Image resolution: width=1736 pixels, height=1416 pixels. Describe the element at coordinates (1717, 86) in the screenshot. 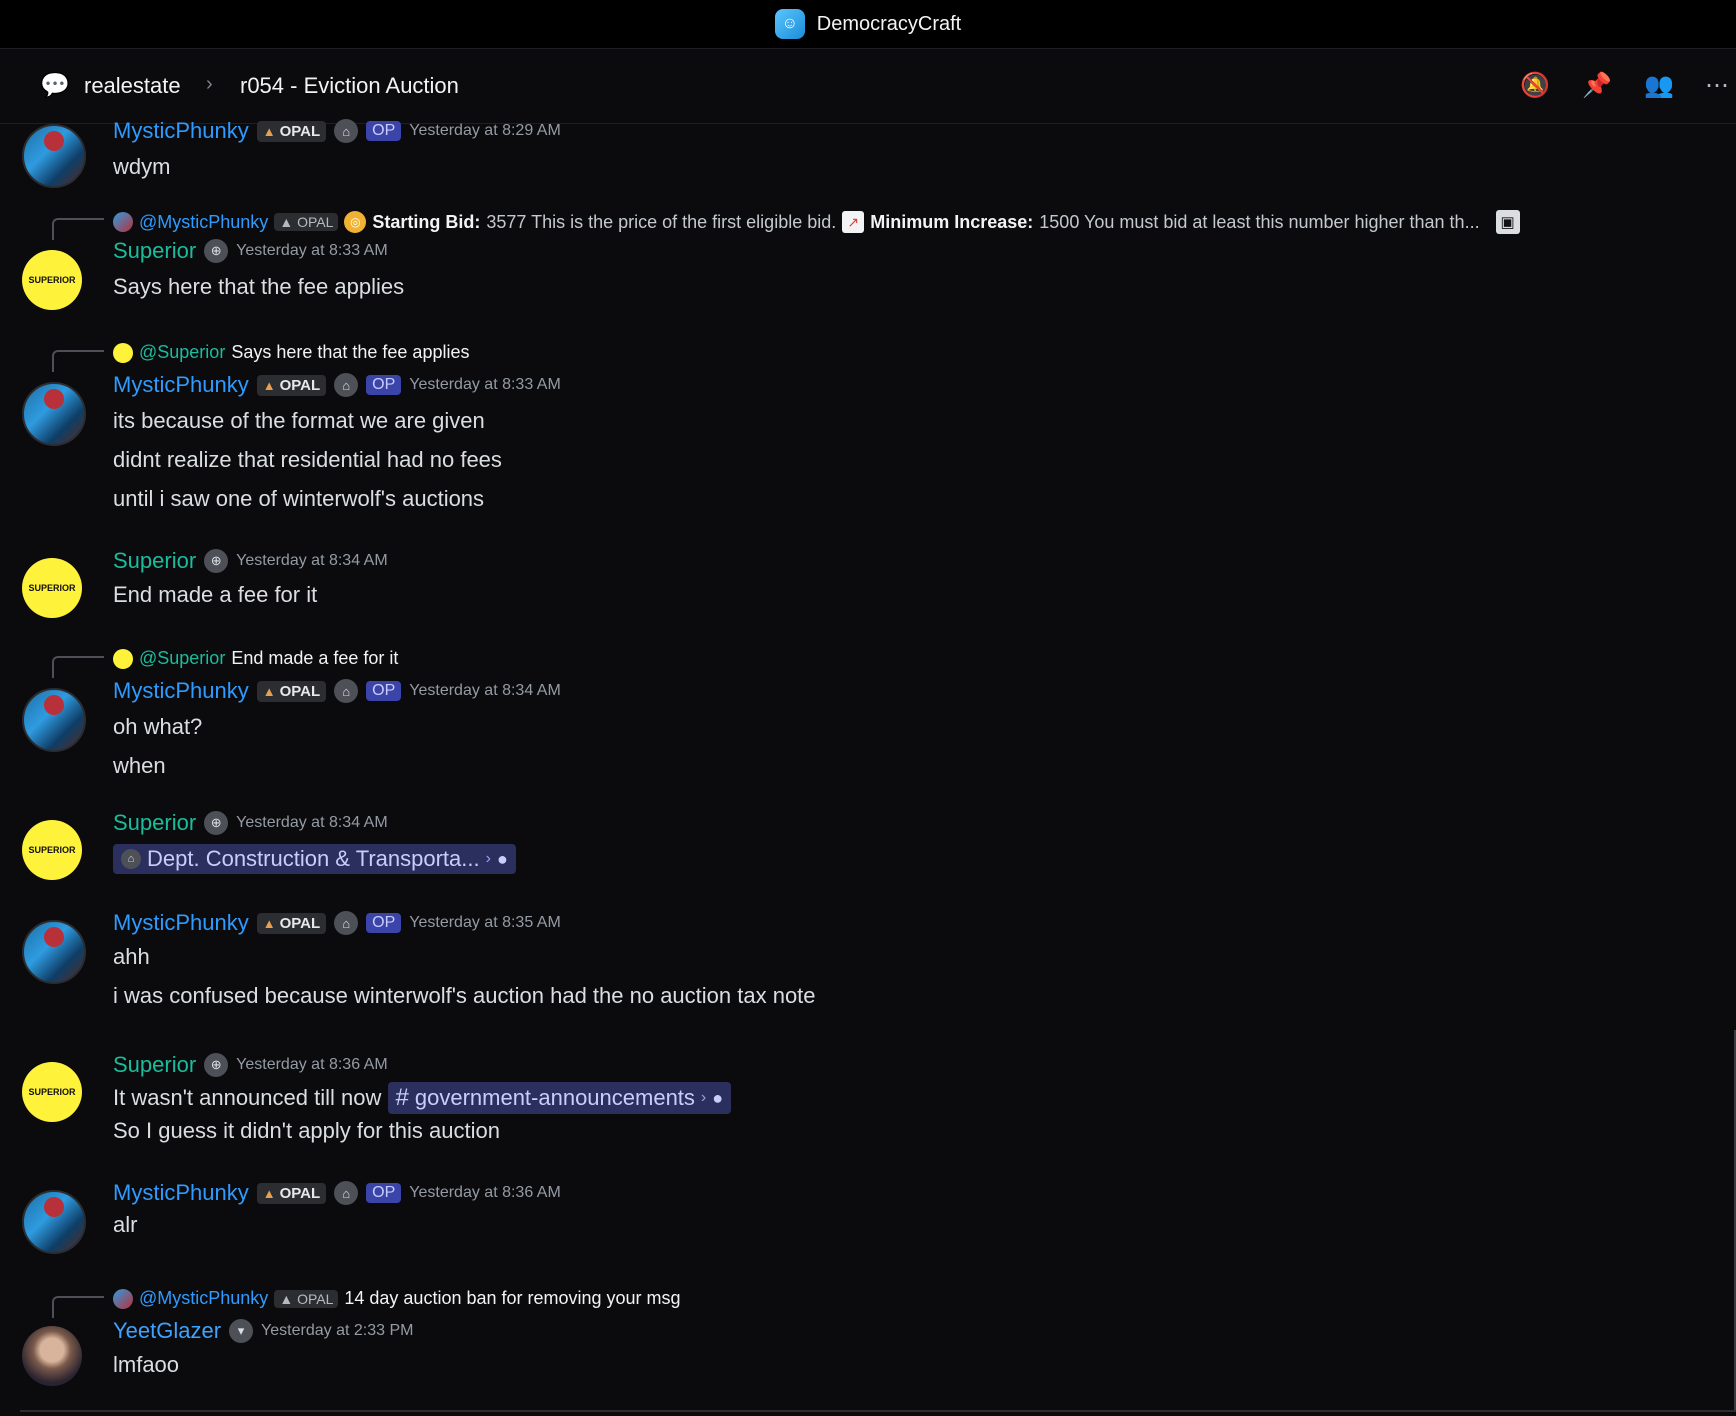

I see `more-icon: ⋯` at that location.